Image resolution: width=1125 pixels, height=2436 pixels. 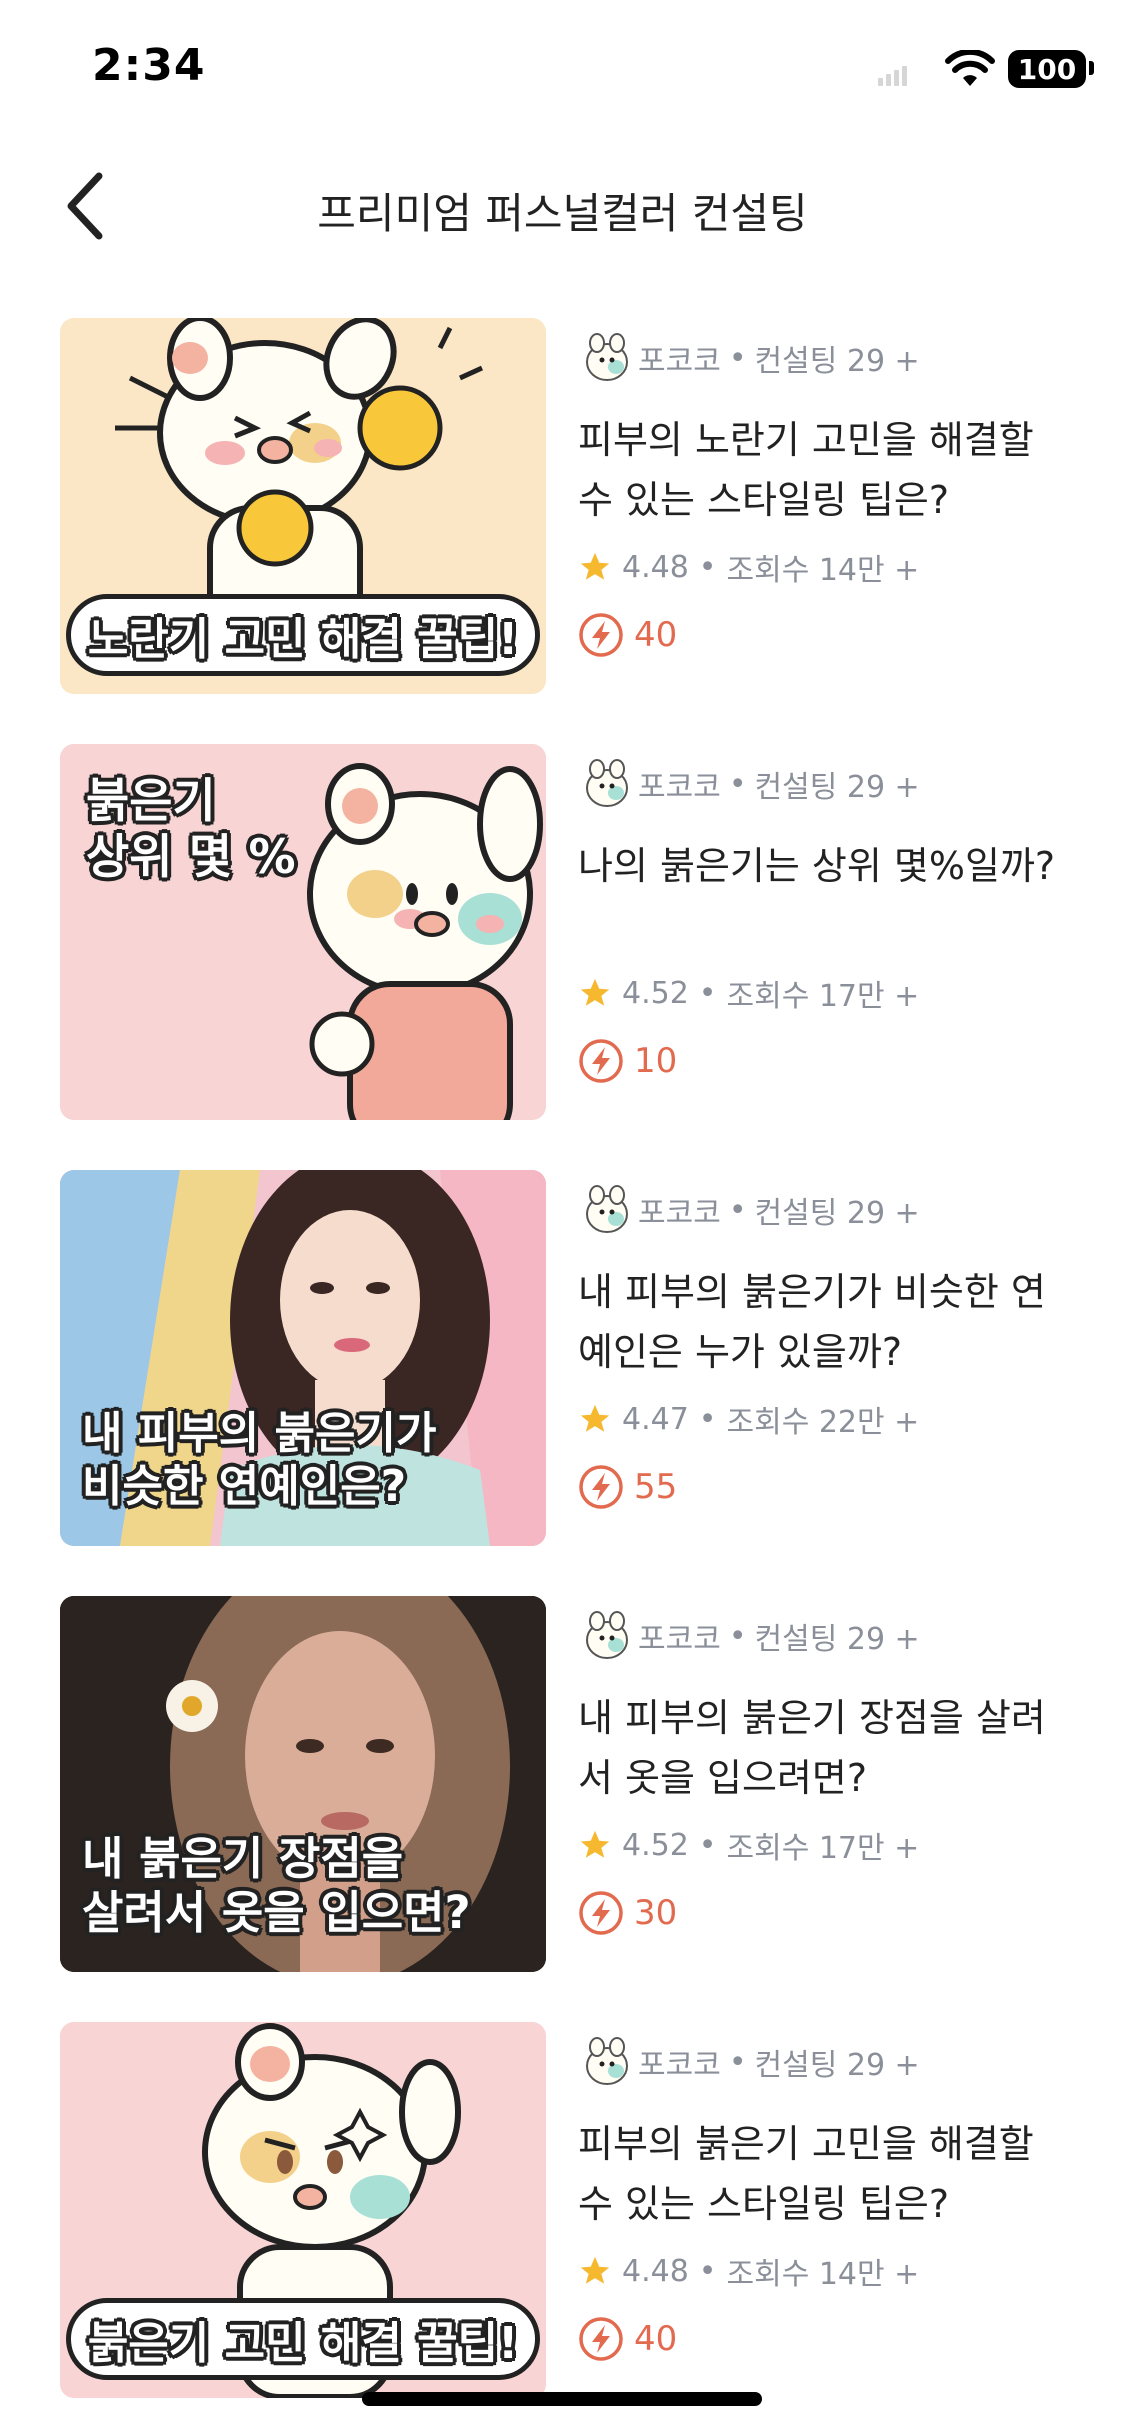 I want to click on item-thumbnail: 노란기 고민 해결 꿀팁!, so click(x=303, y=506).